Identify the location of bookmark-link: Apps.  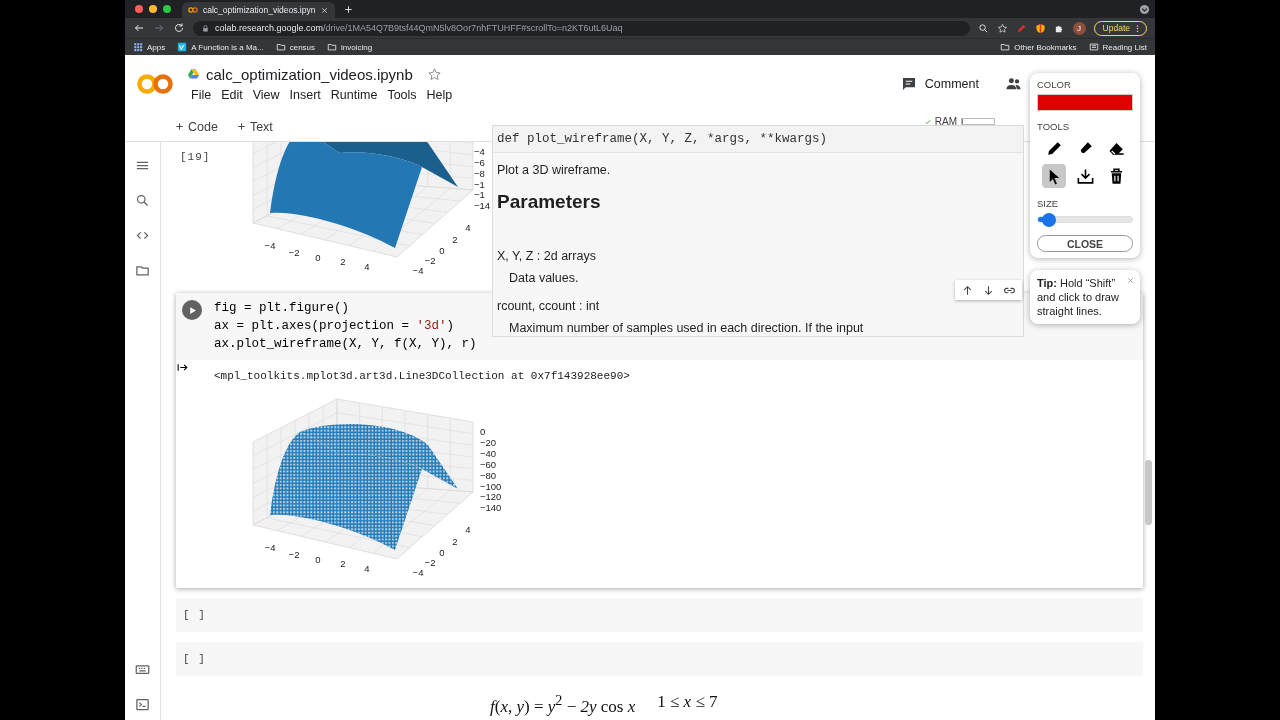
(149, 47).